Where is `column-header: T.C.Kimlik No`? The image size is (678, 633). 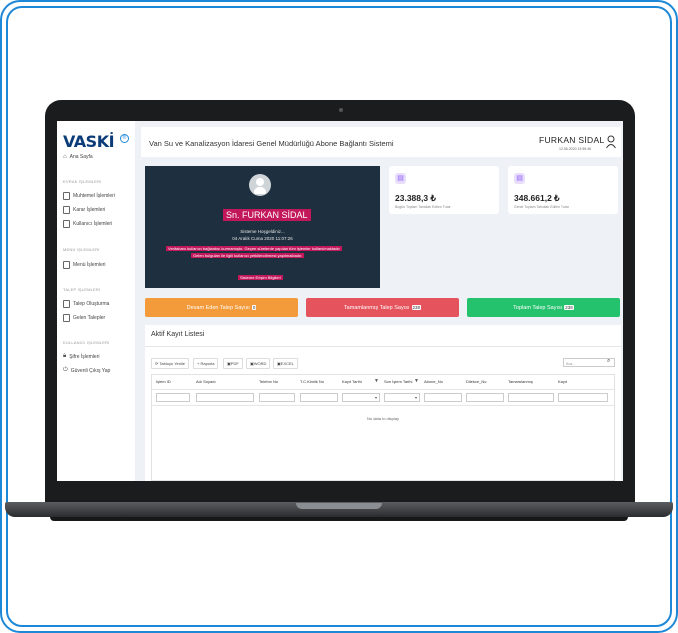 column-header: T.C.Kimlik No is located at coordinates (312, 381).